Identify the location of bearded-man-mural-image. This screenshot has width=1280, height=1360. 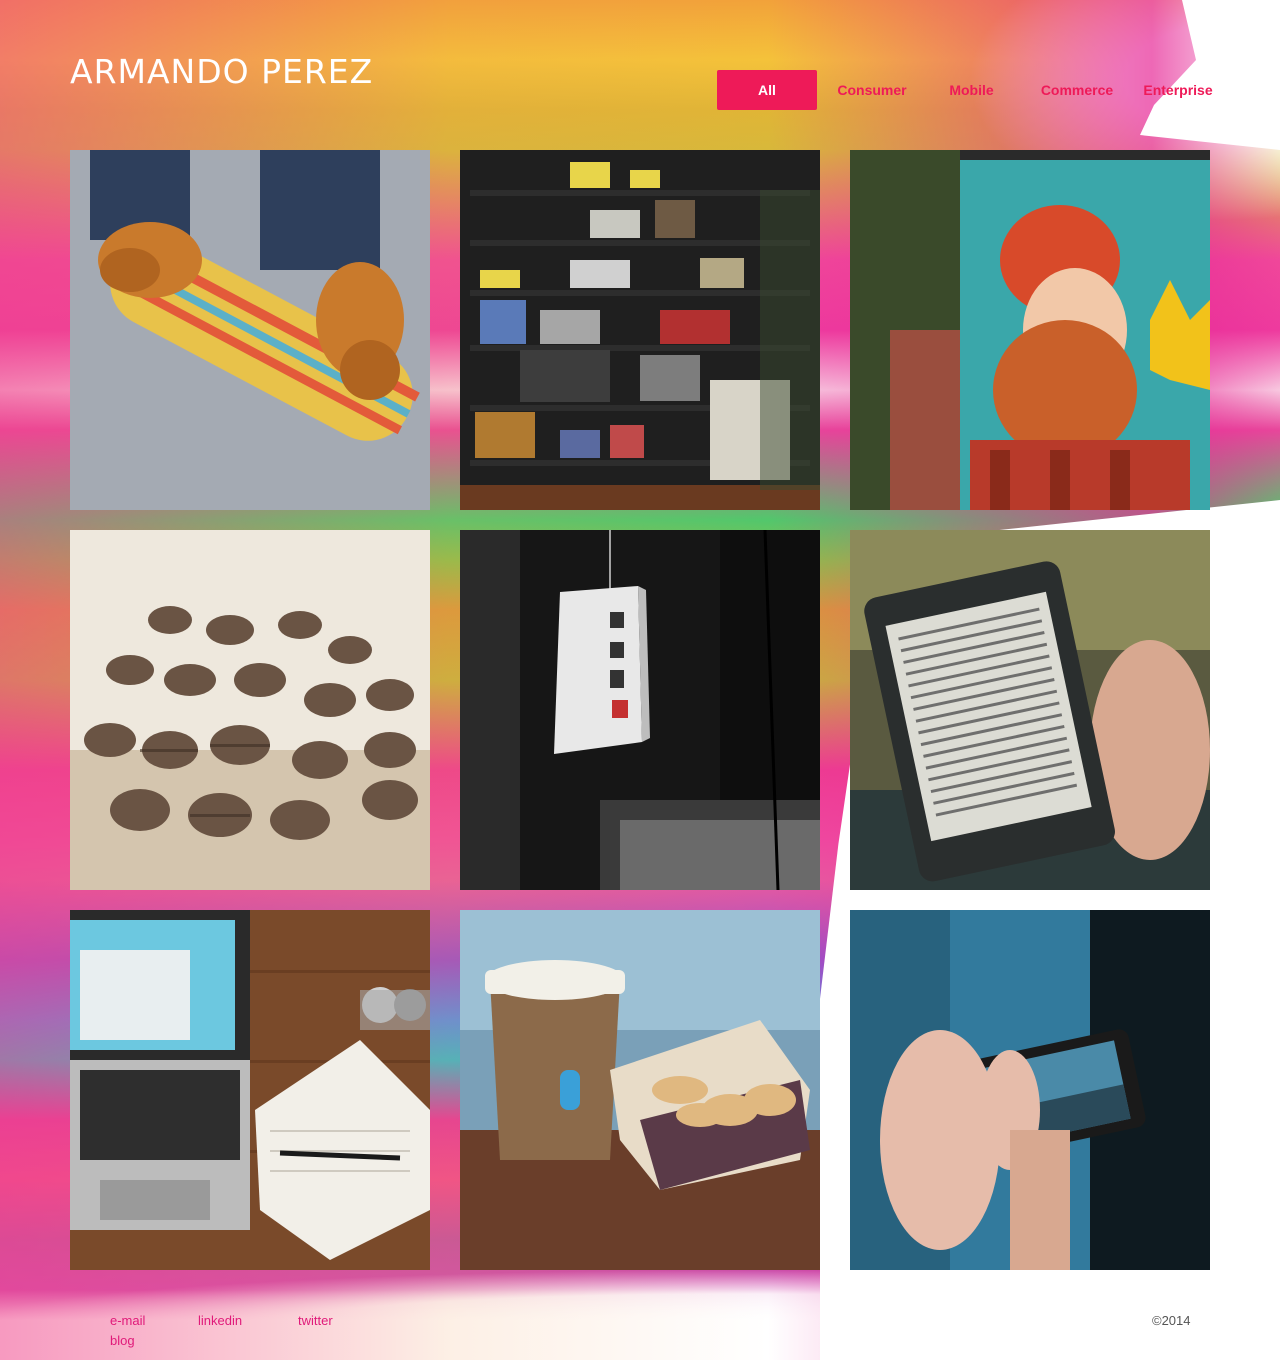
(1030, 330).